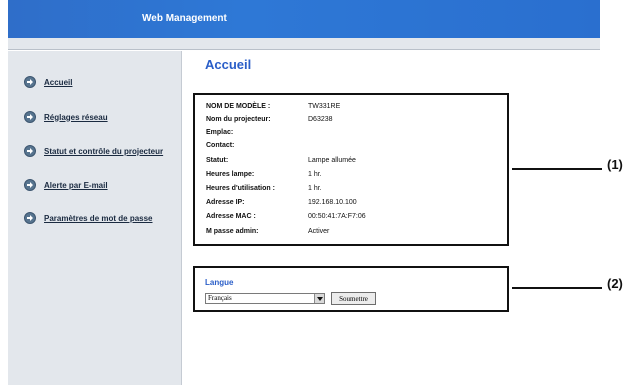  What do you see at coordinates (76, 185) in the screenshot?
I see `sidebar-item-label: Alerte par E-mail` at bounding box center [76, 185].